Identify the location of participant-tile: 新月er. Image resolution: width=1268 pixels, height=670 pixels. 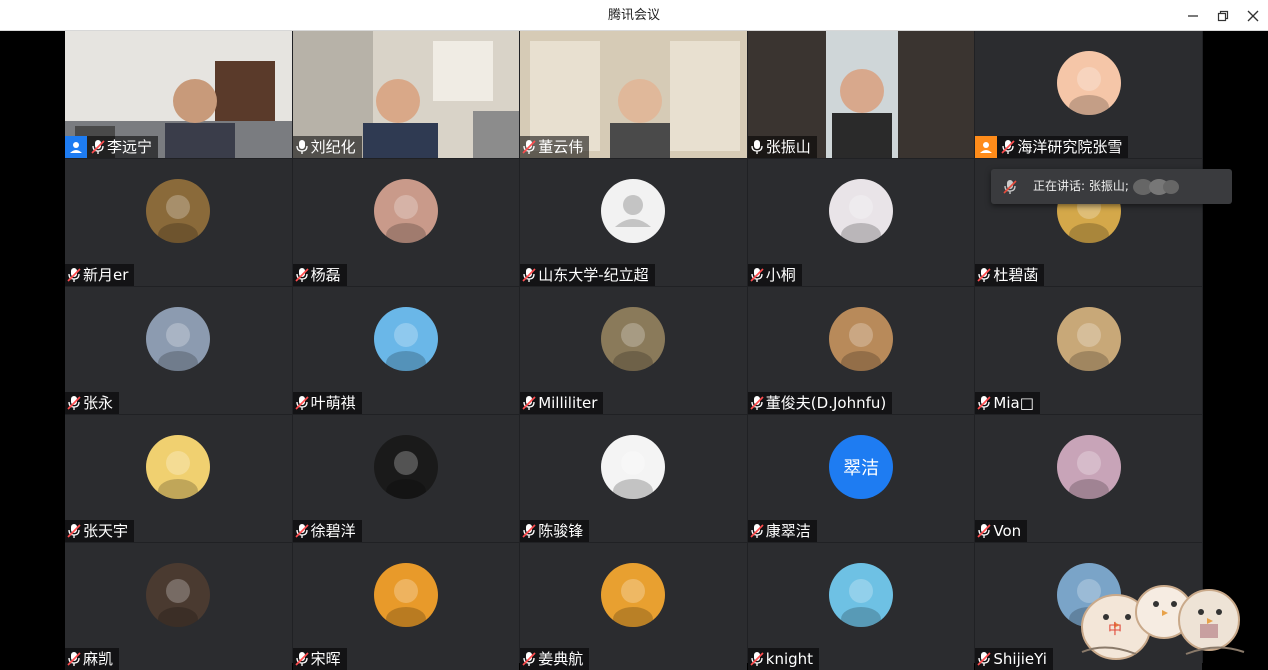
(178, 222).